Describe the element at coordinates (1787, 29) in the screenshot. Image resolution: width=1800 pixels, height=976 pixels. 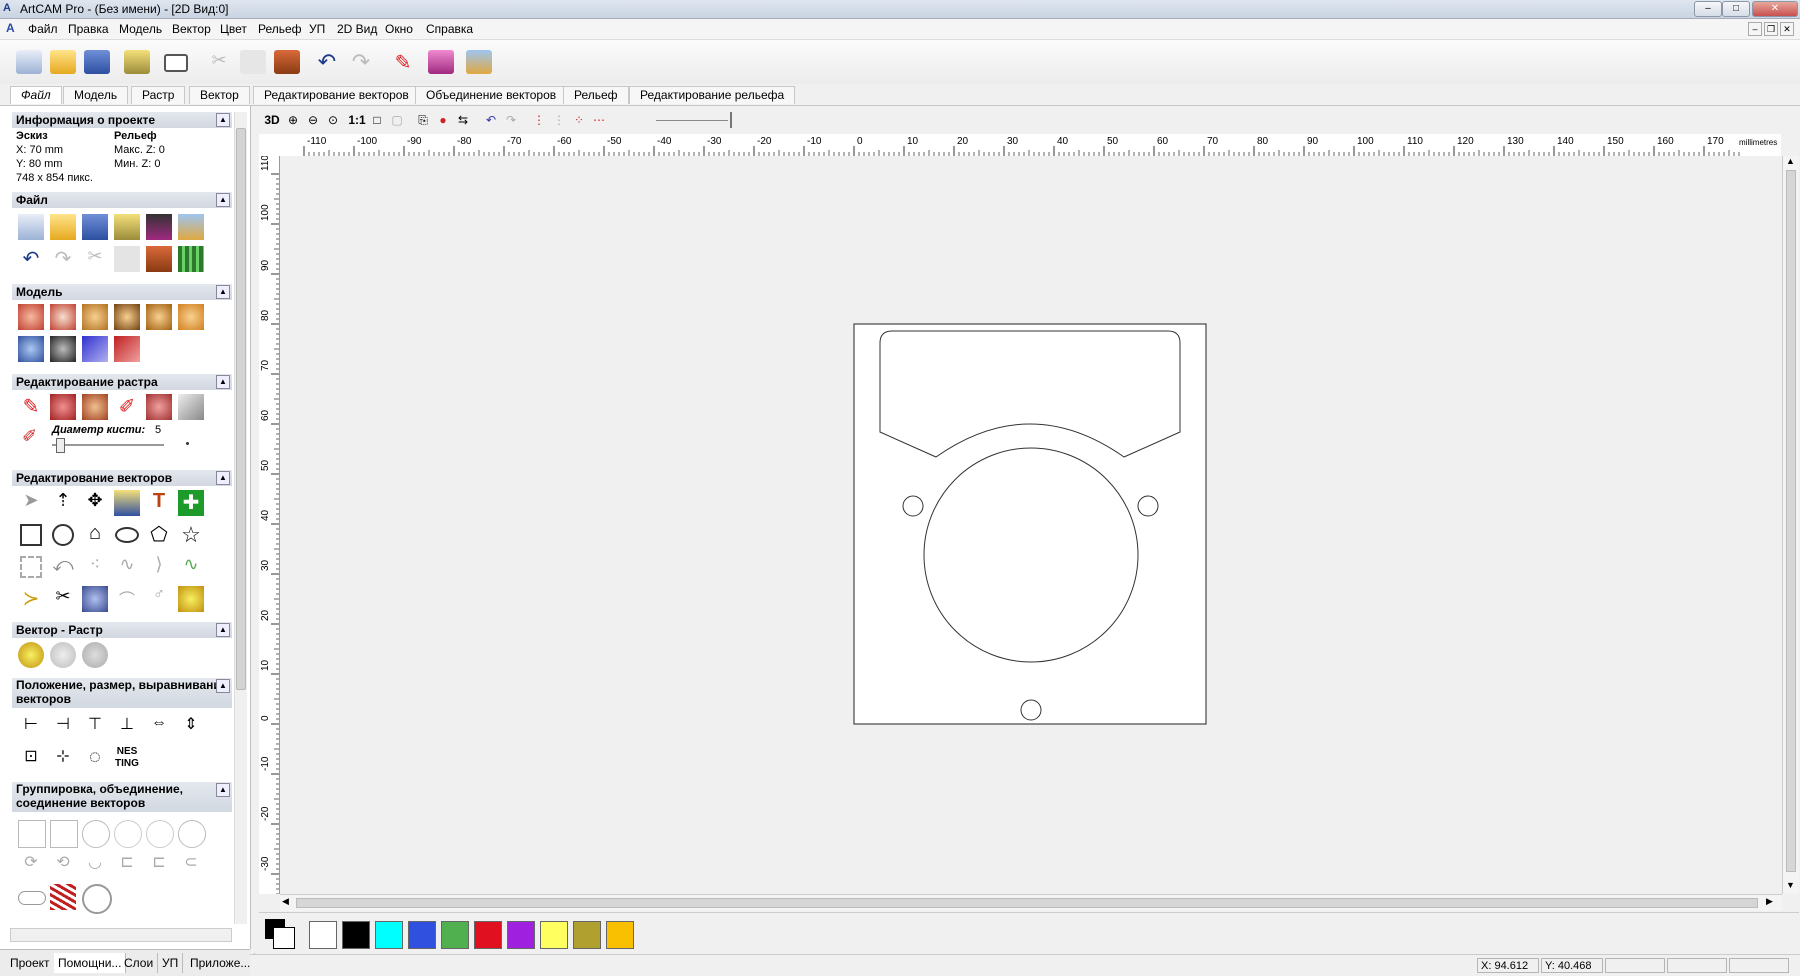
I see `mdi-close-button: ✕` at that location.